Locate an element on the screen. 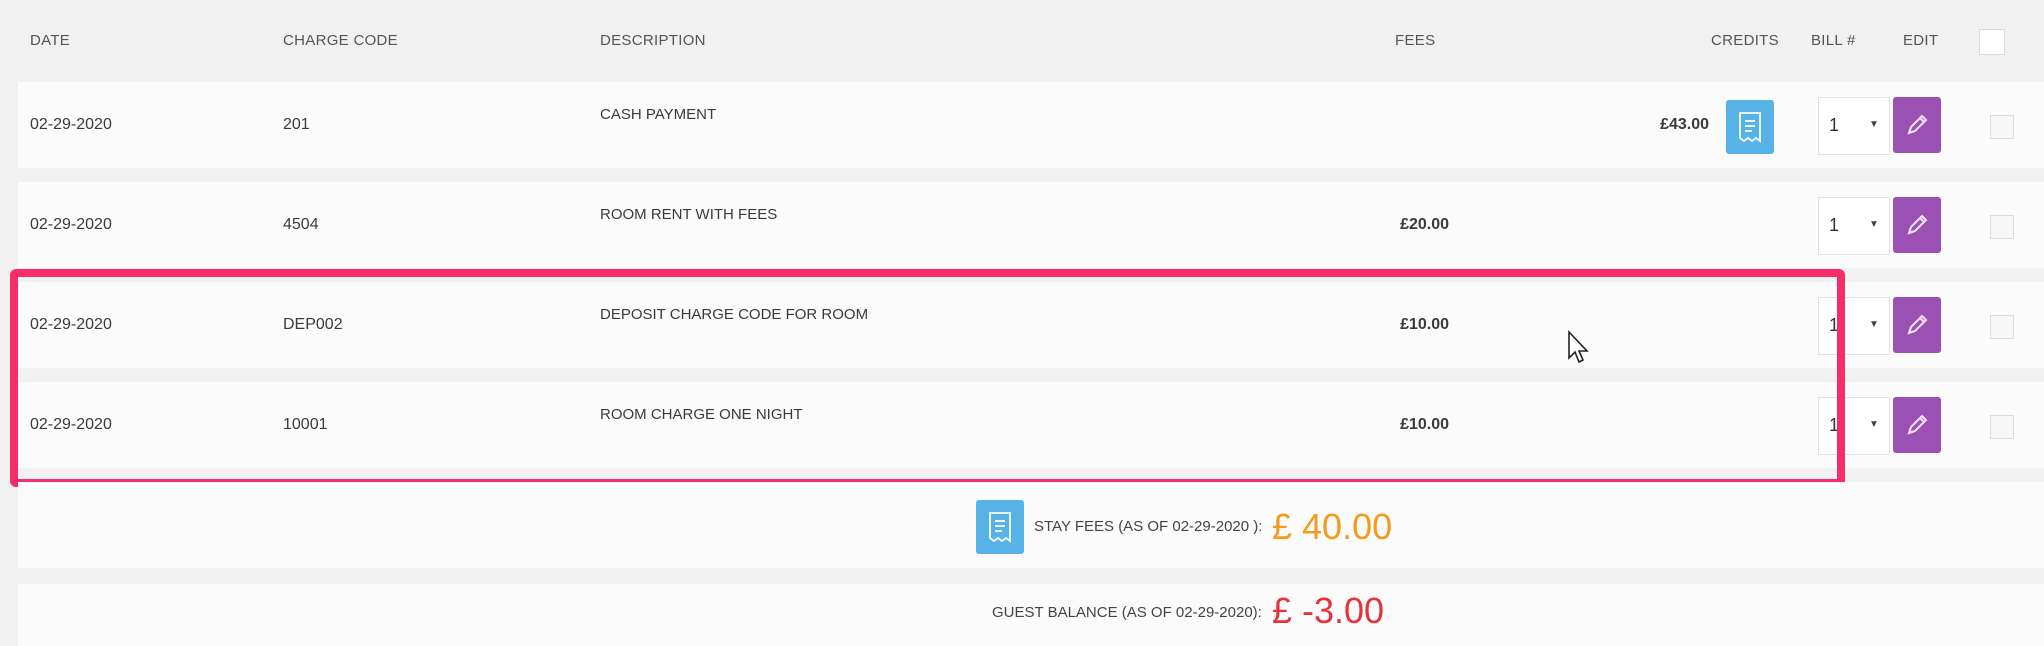  select-all-checkbox is located at coordinates (1992, 42).